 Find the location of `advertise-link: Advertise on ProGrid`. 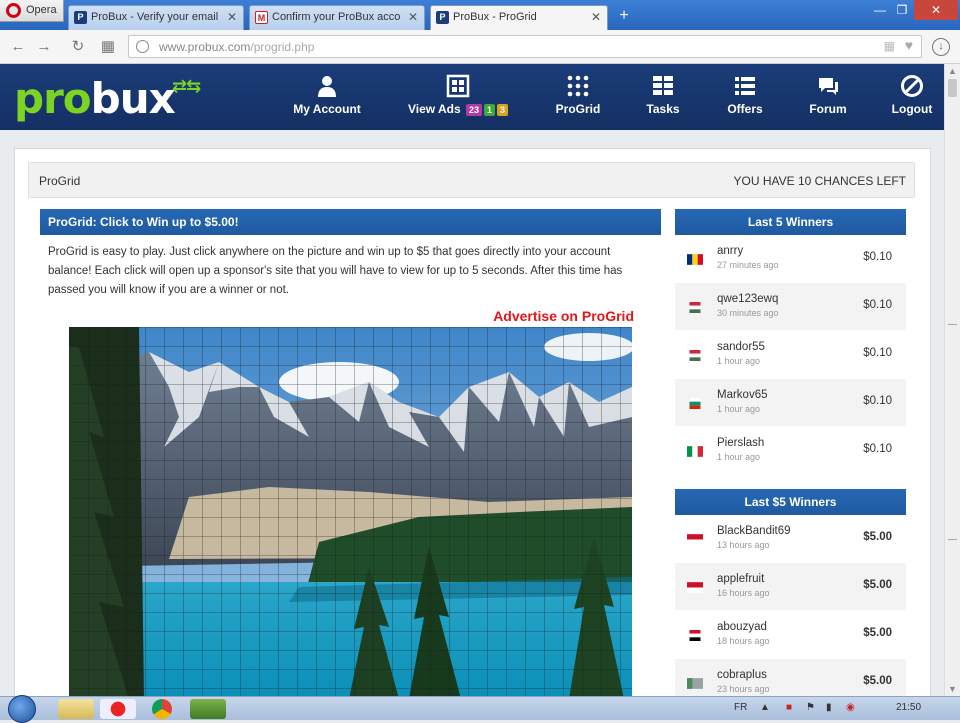

advertise-link: Advertise on ProGrid is located at coordinates (563, 316).